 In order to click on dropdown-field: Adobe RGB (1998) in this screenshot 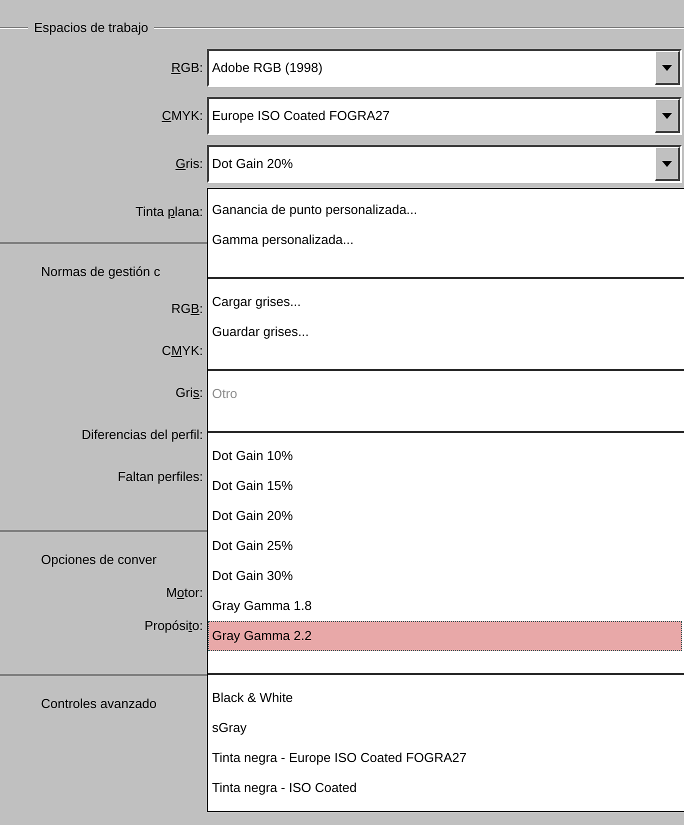, I will do `click(444, 68)`.